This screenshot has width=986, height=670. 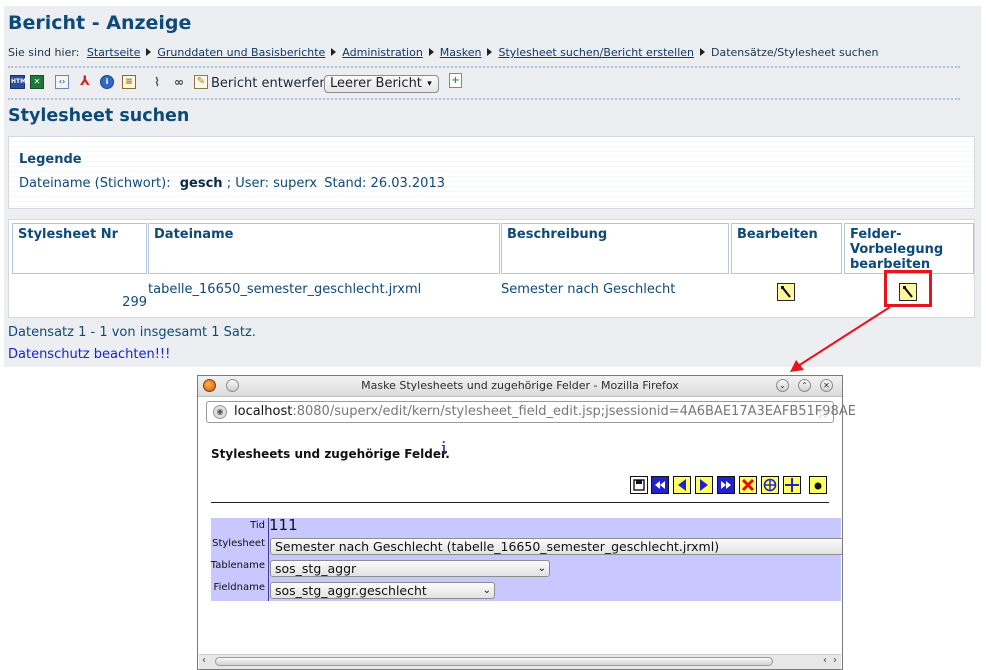 What do you see at coordinates (351, 590) in the screenshot?
I see `fieldname-value: sos_stg_aggr.geschlecht` at bounding box center [351, 590].